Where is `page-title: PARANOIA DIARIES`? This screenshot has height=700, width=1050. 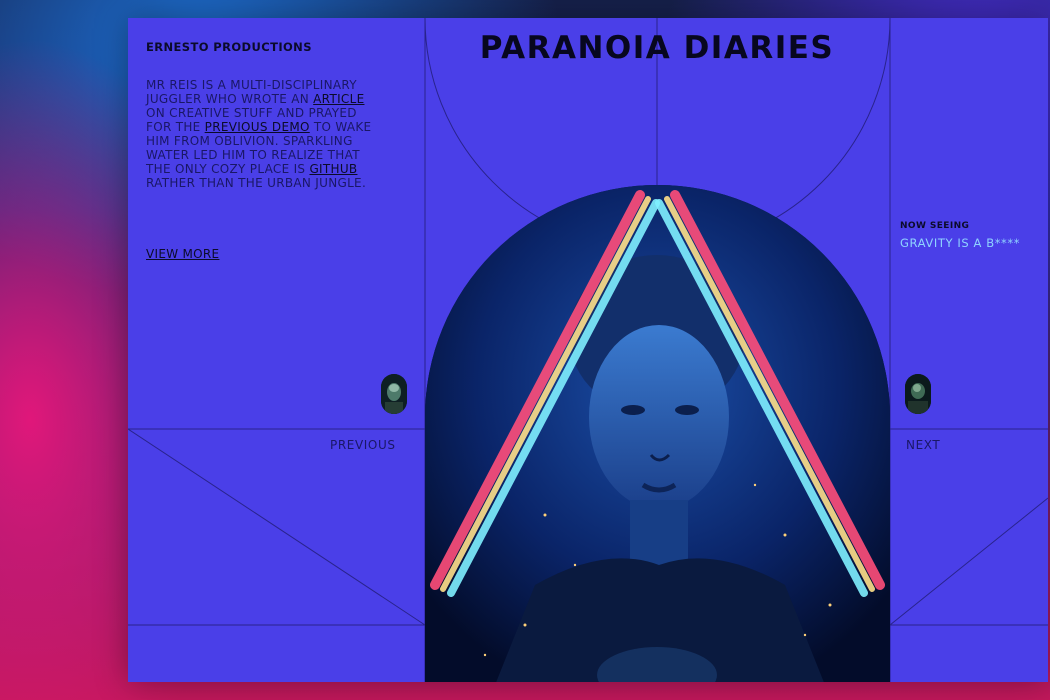
page-title: PARANOIA DIARIES is located at coordinates (657, 48).